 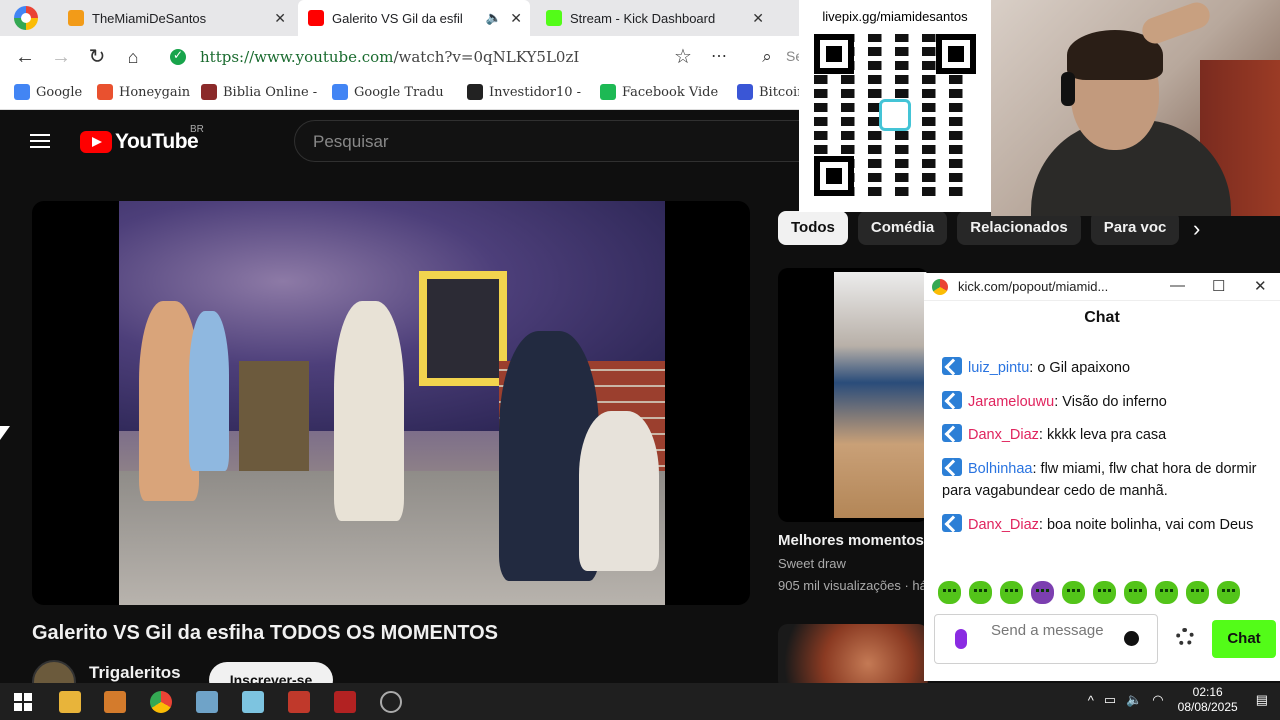 What do you see at coordinates (391, 702) in the screenshot?
I see `obs-icon` at bounding box center [391, 702].